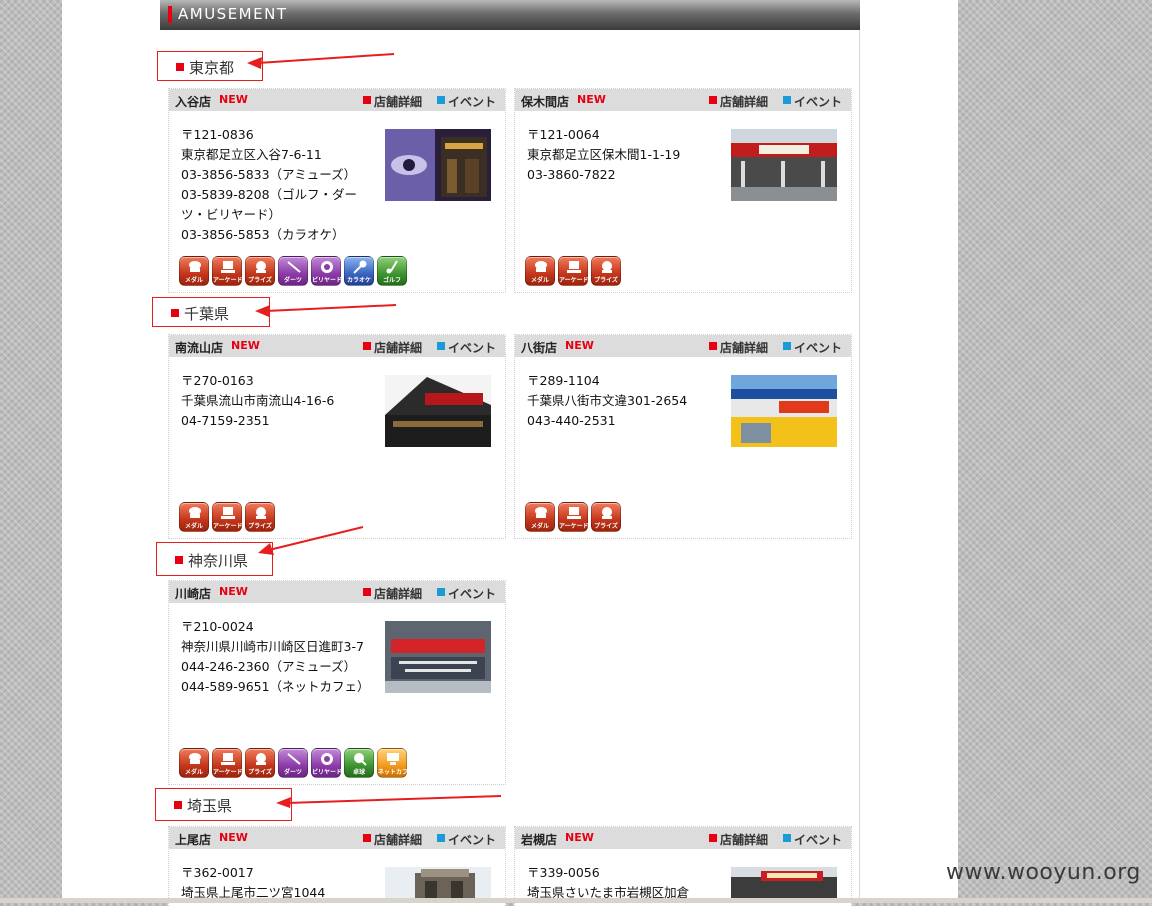 This screenshot has height=906, width=1152. What do you see at coordinates (337, 100) in the screenshot?
I see `store-card-header: 入谷店 NEW 店舗詳細 イベント` at bounding box center [337, 100].